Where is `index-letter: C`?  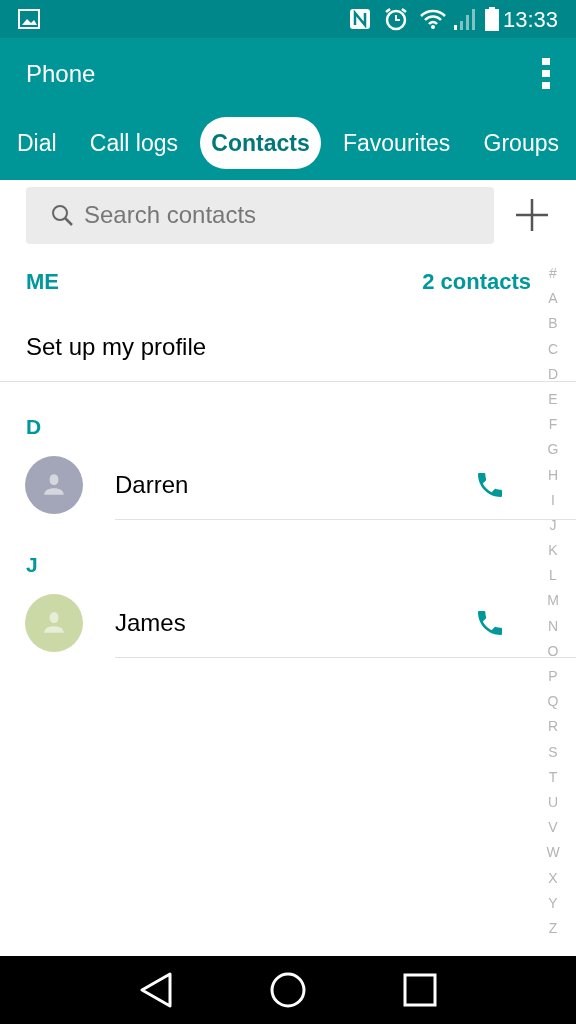 index-letter: C is located at coordinates (553, 349).